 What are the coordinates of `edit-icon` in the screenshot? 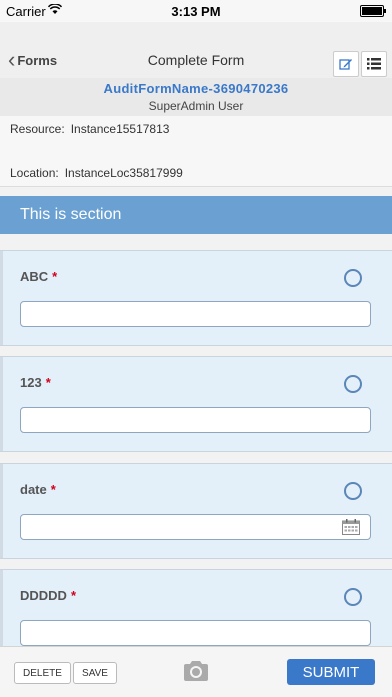 It's located at (345, 64).